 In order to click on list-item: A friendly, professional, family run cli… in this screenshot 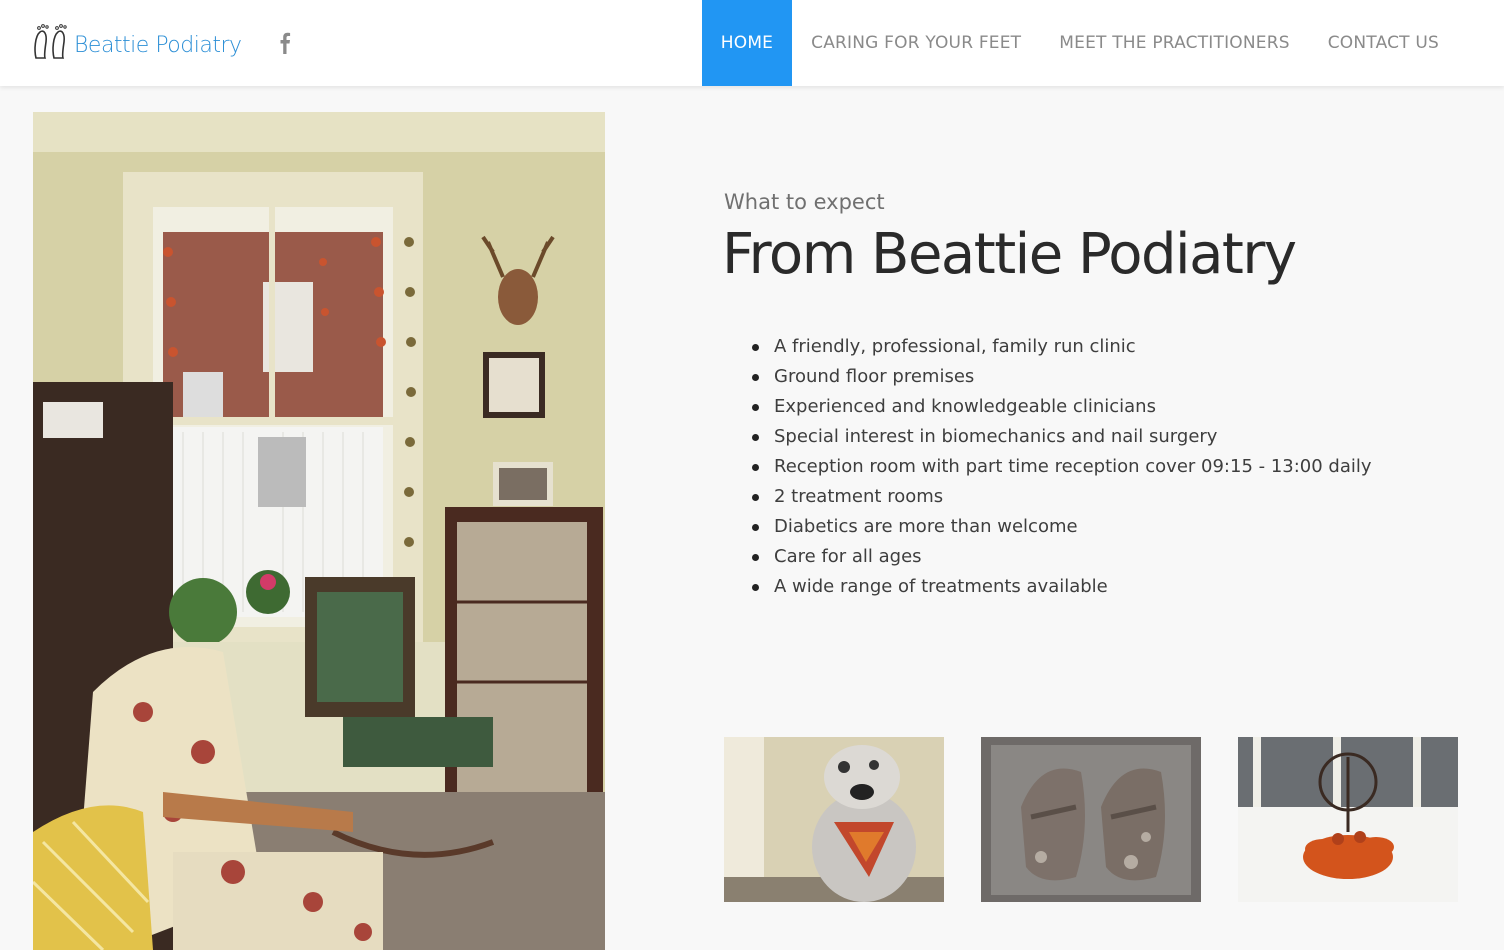, I will do `click(1062, 347)`.